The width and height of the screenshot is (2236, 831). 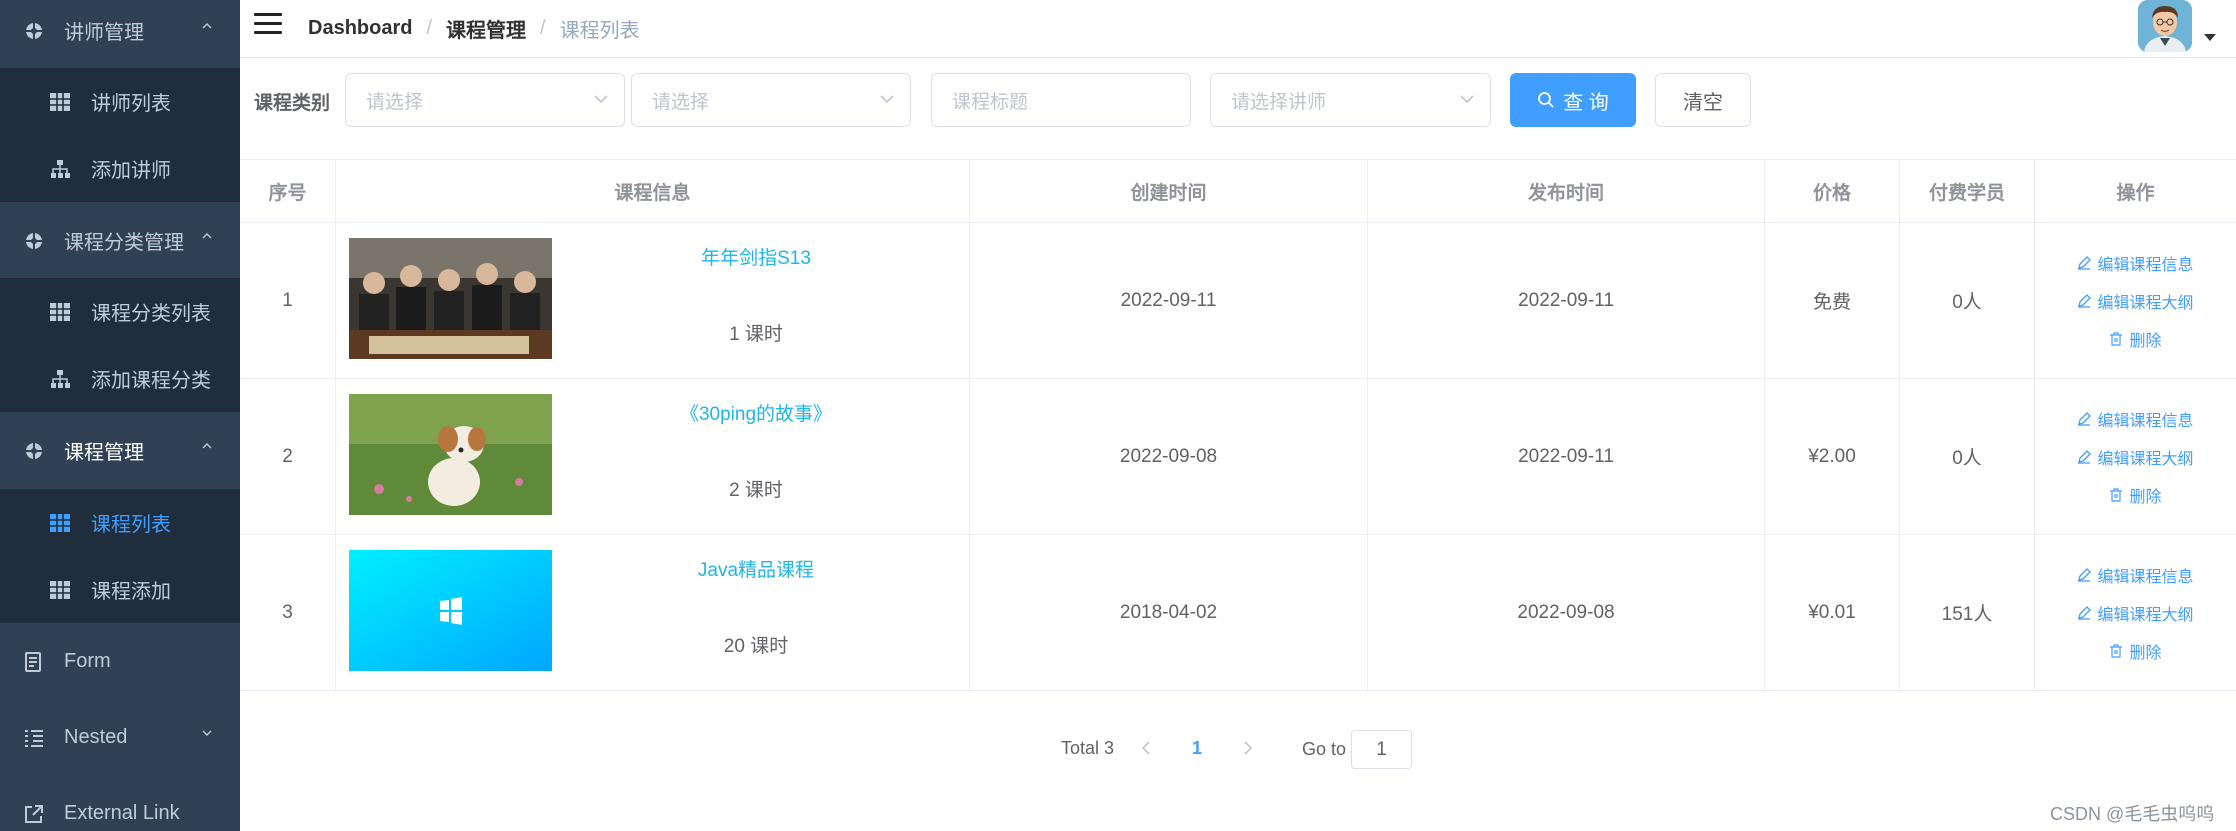 What do you see at coordinates (207, 26) in the screenshot?
I see `chevron-up-icon` at bounding box center [207, 26].